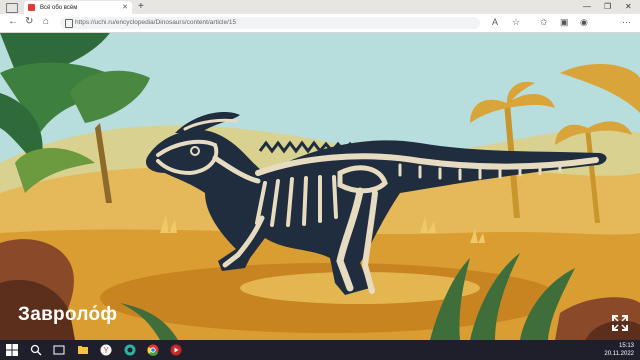 This screenshot has width=640, height=360. What do you see at coordinates (153, 350) in the screenshot?
I see `chrome-icon` at bounding box center [153, 350].